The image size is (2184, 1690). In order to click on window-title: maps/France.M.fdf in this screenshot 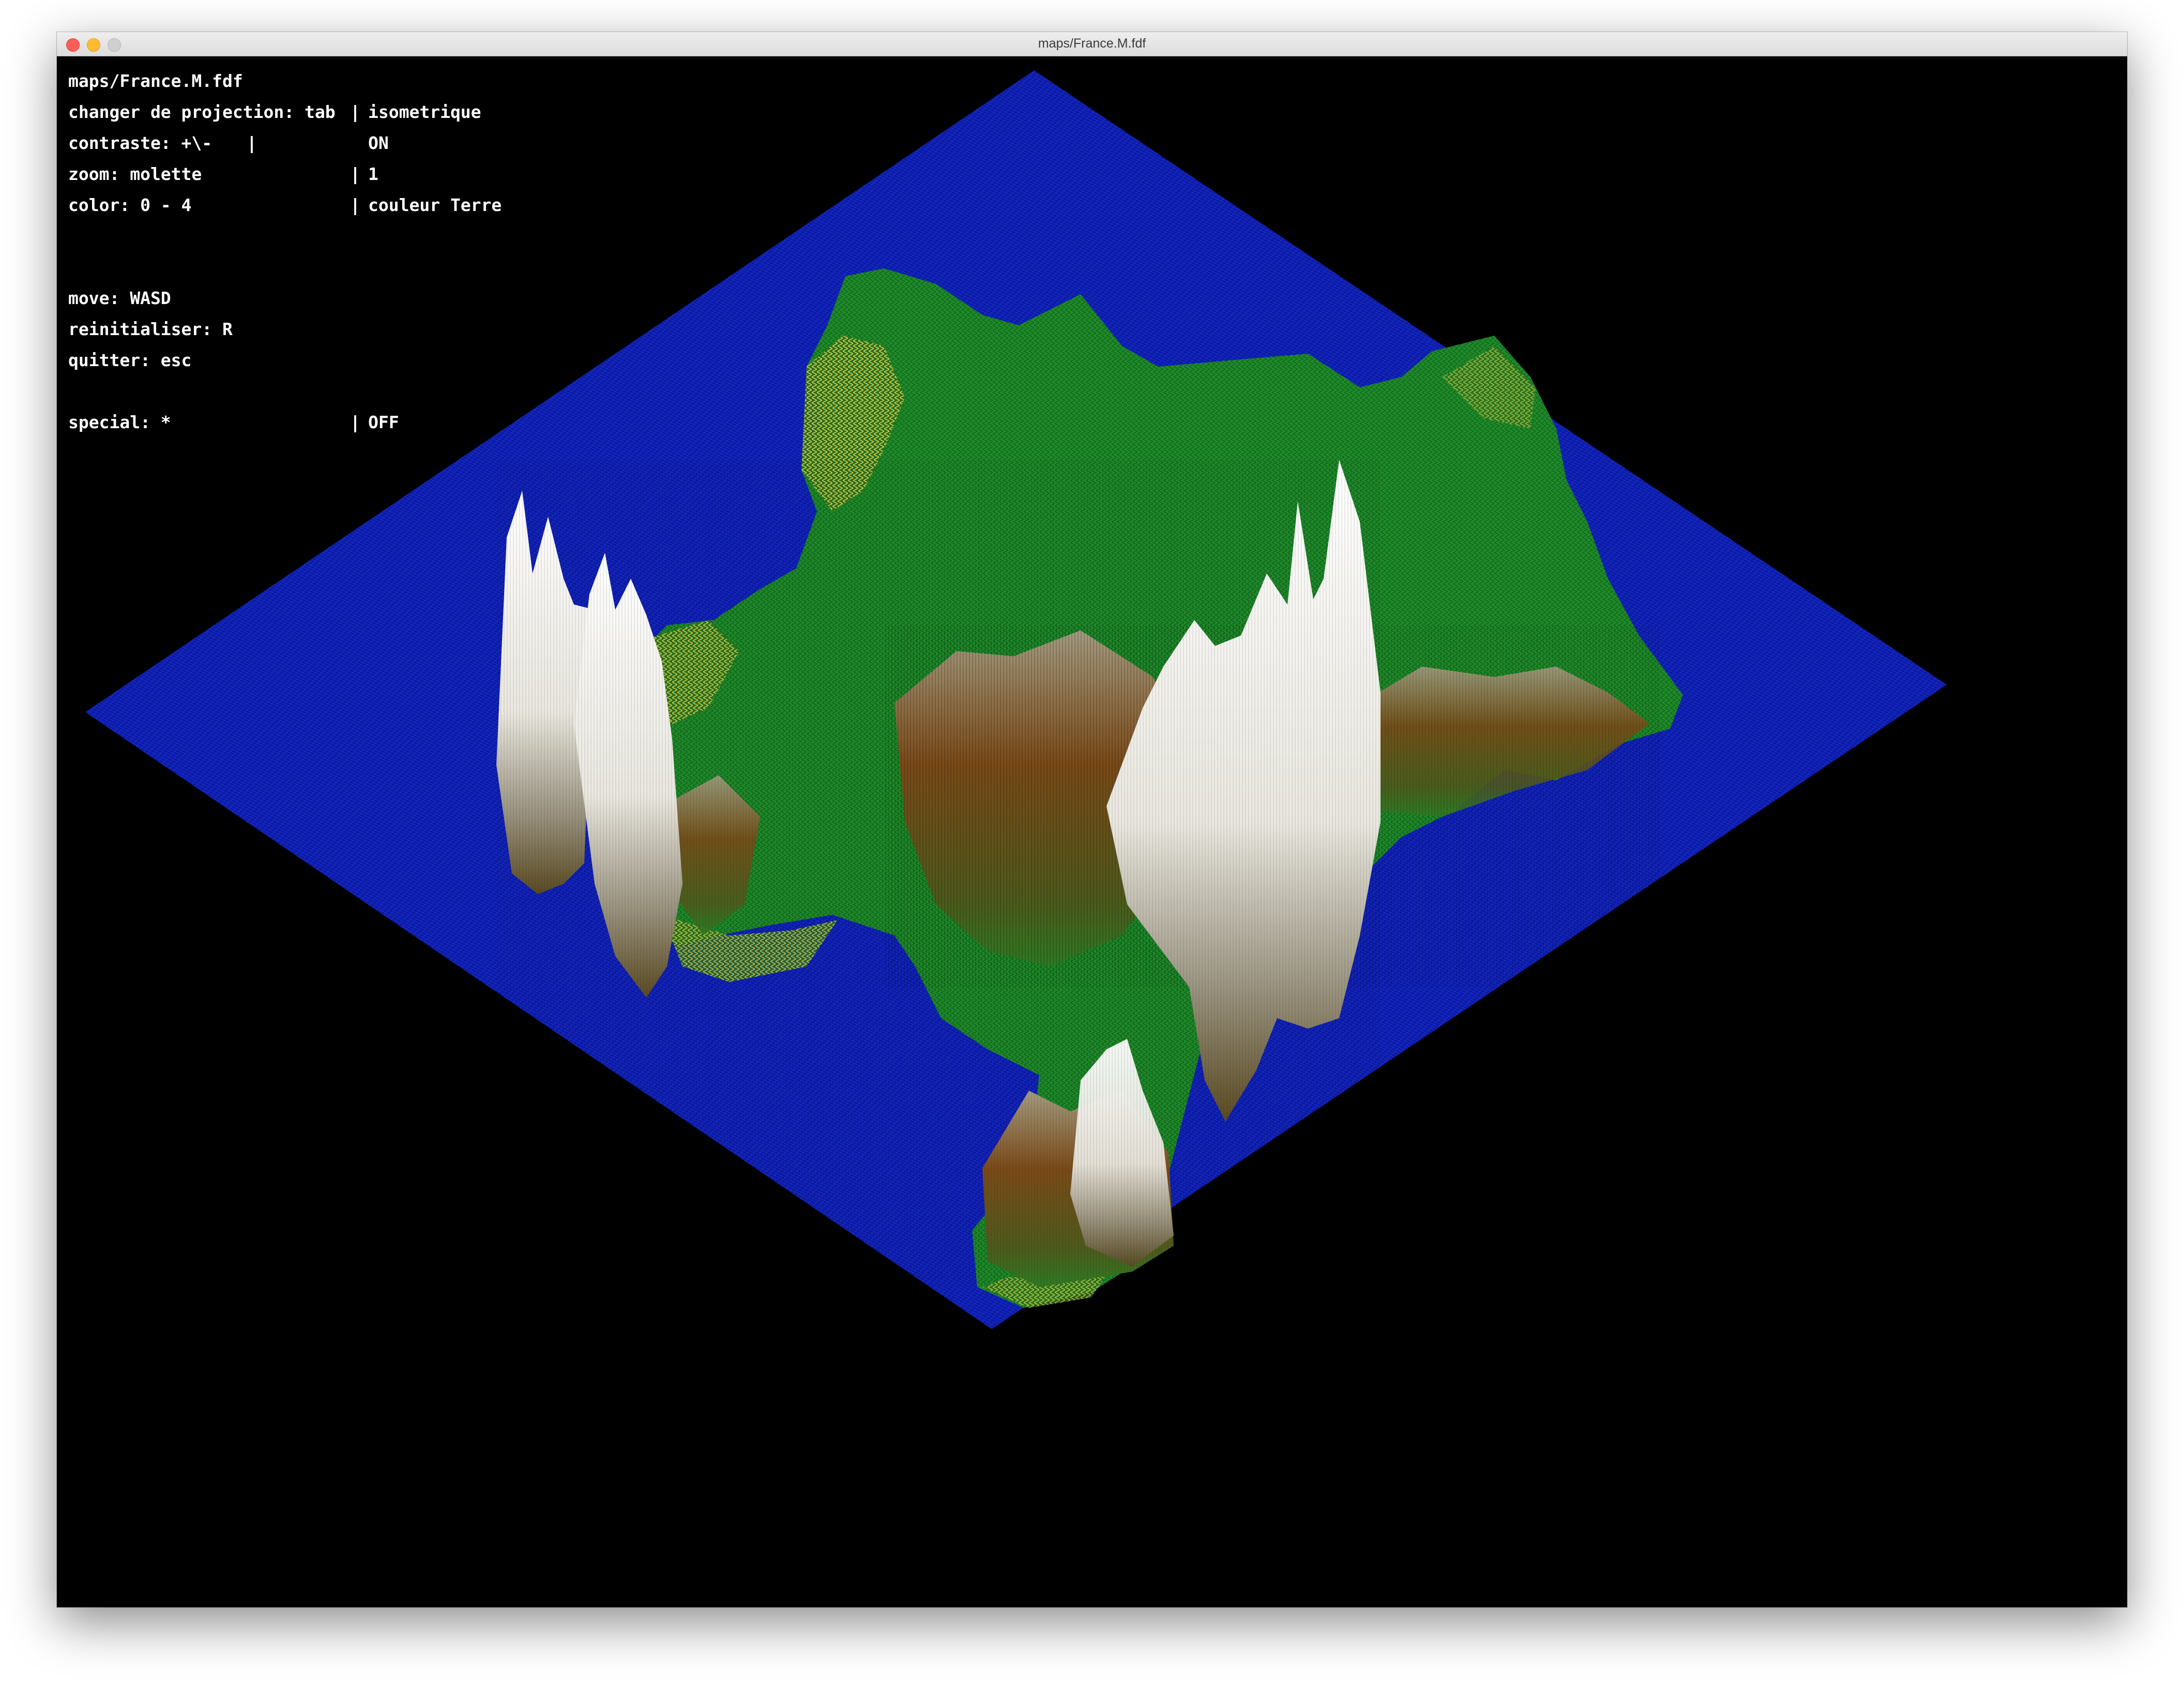, I will do `click(1092, 43)`.